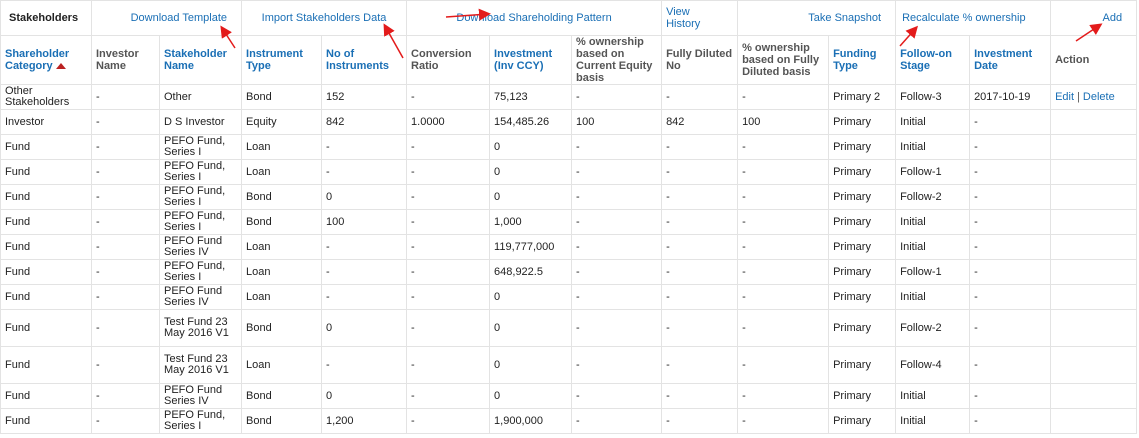  What do you see at coordinates (125, 60) in the screenshot?
I see `col-investor-name: Investor Name` at bounding box center [125, 60].